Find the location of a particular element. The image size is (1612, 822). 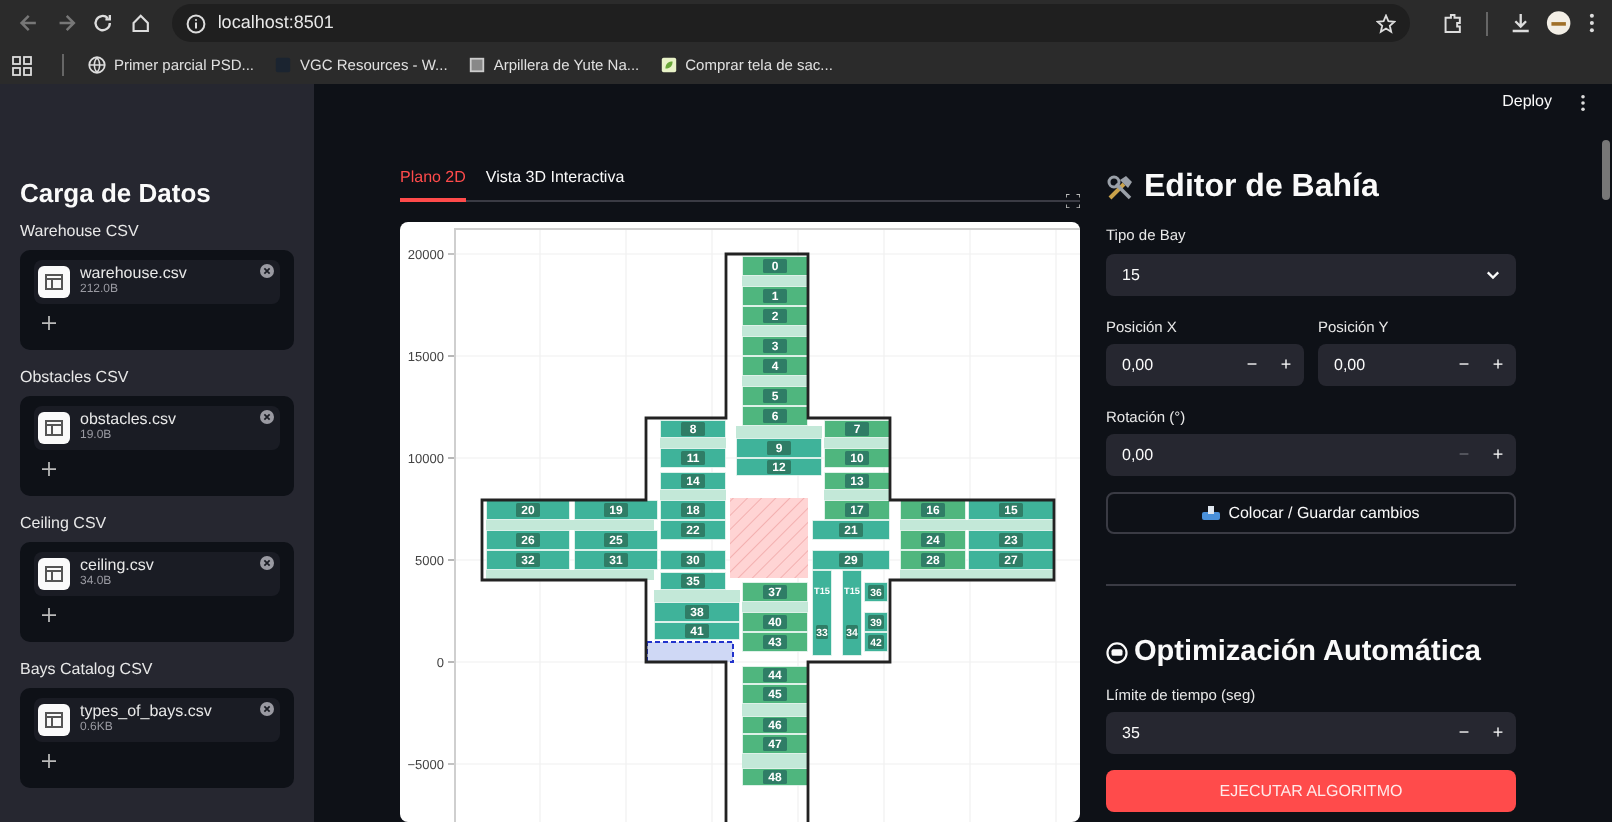

uploader-label: Ceiling CSV is located at coordinates (64, 524).